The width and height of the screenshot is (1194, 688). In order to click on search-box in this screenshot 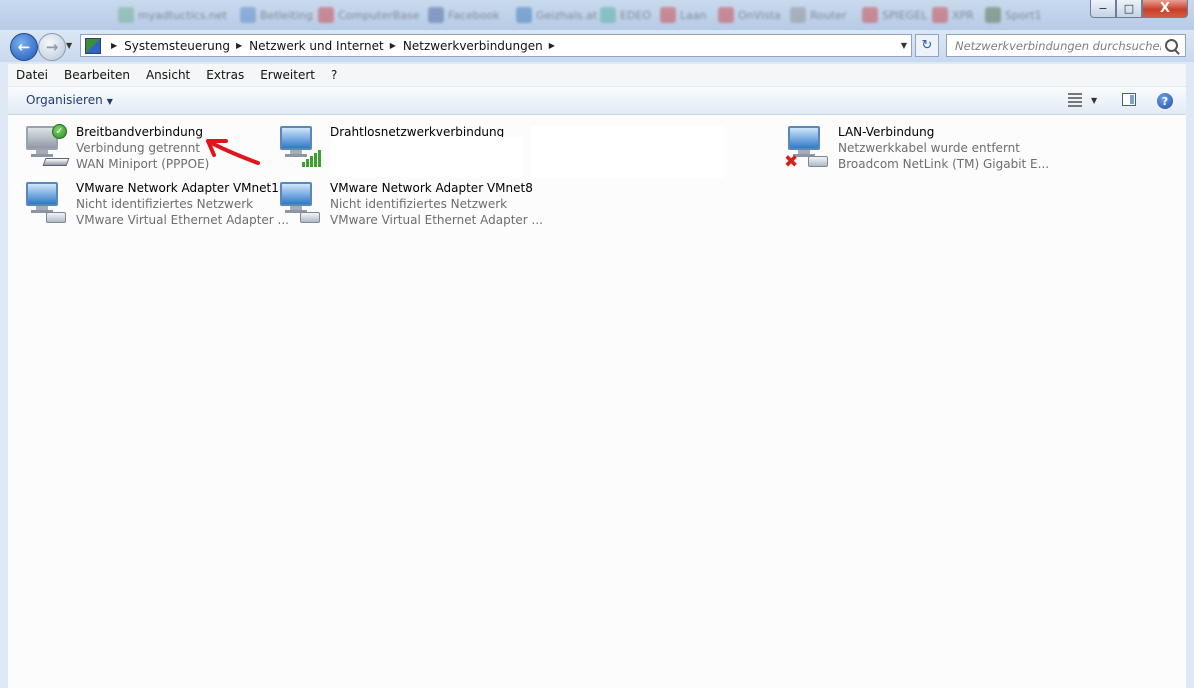, I will do `click(1066, 45)`.